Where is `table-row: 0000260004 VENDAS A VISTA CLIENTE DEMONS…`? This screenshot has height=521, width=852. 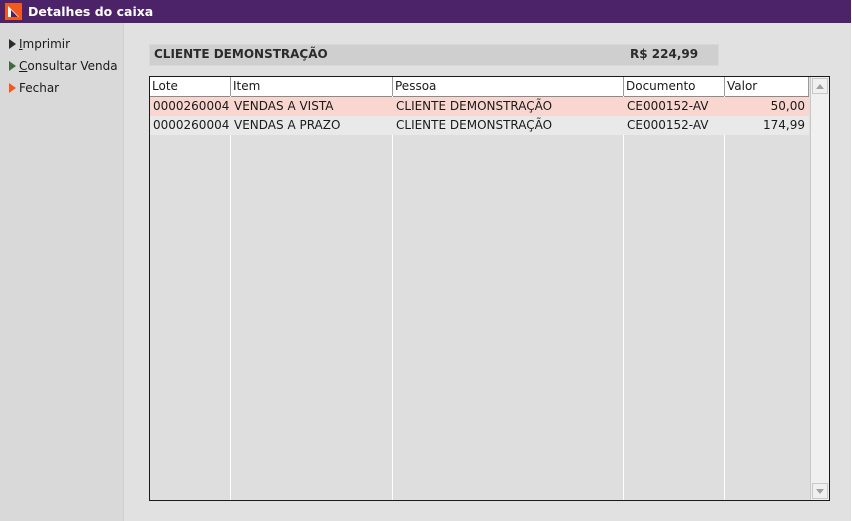 table-row: 0000260004 VENDAS A VISTA CLIENTE DEMONS… is located at coordinates (479, 106).